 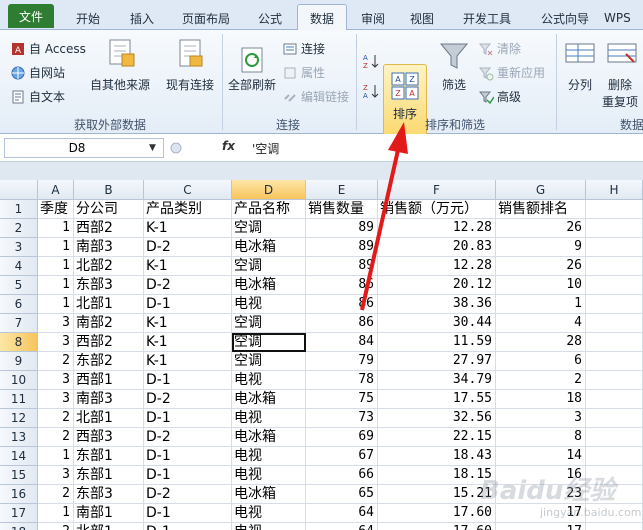 I want to click on filter-button: 筛选, so click(x=454, y=84).